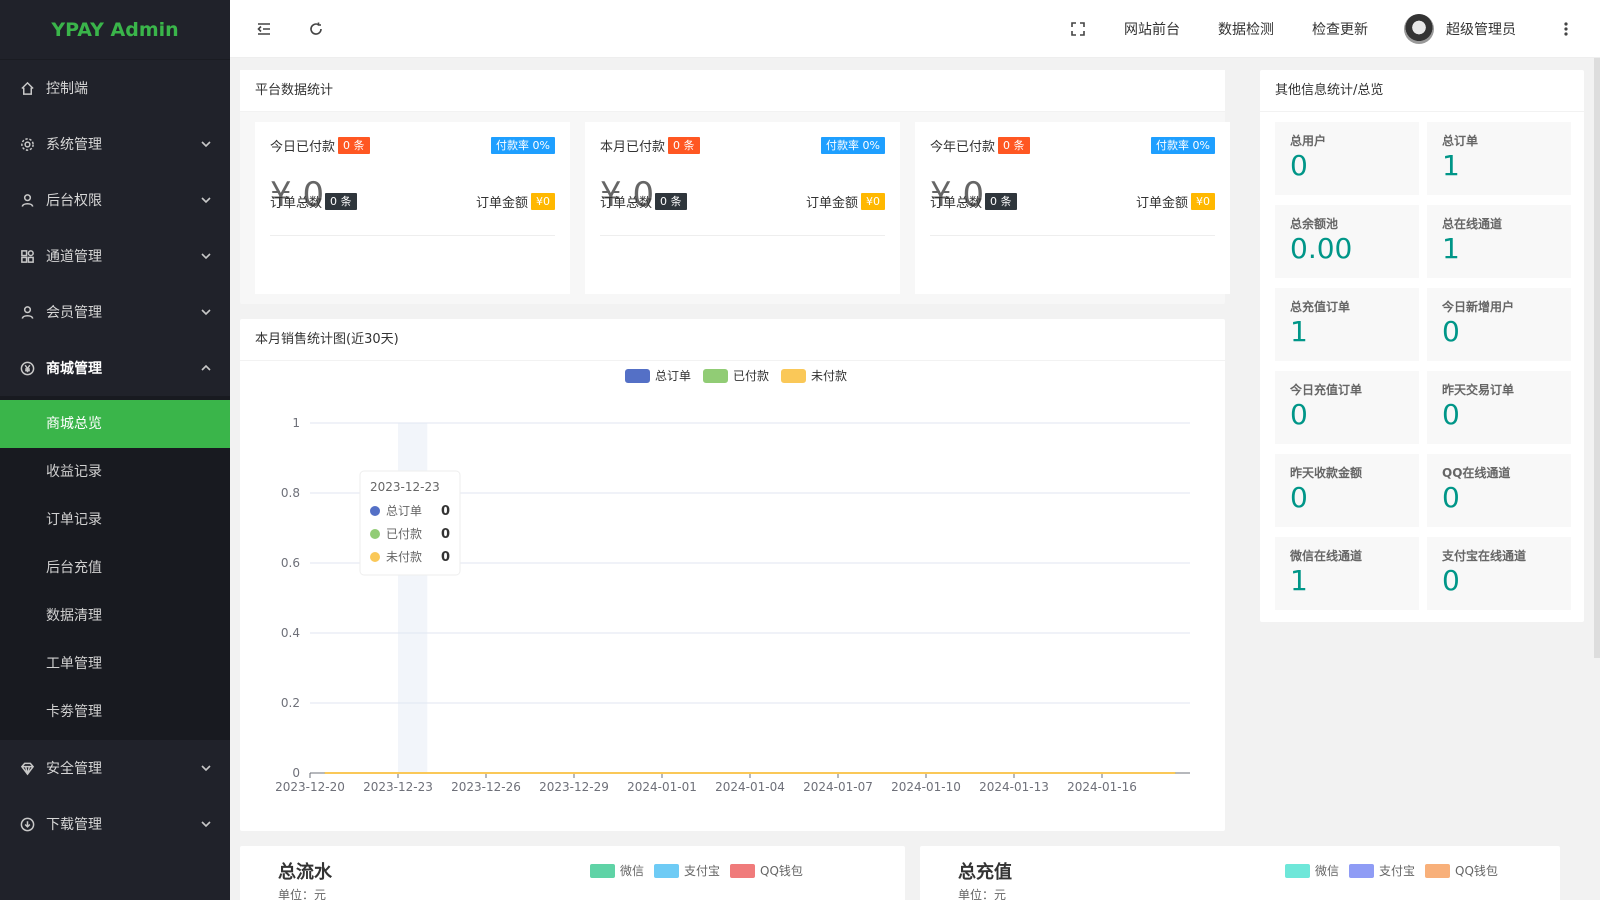 The width and height of the screenshot is (1600, 900). I want to click on pay-rate-badge: 付款率 0%, so click(1183, 145).